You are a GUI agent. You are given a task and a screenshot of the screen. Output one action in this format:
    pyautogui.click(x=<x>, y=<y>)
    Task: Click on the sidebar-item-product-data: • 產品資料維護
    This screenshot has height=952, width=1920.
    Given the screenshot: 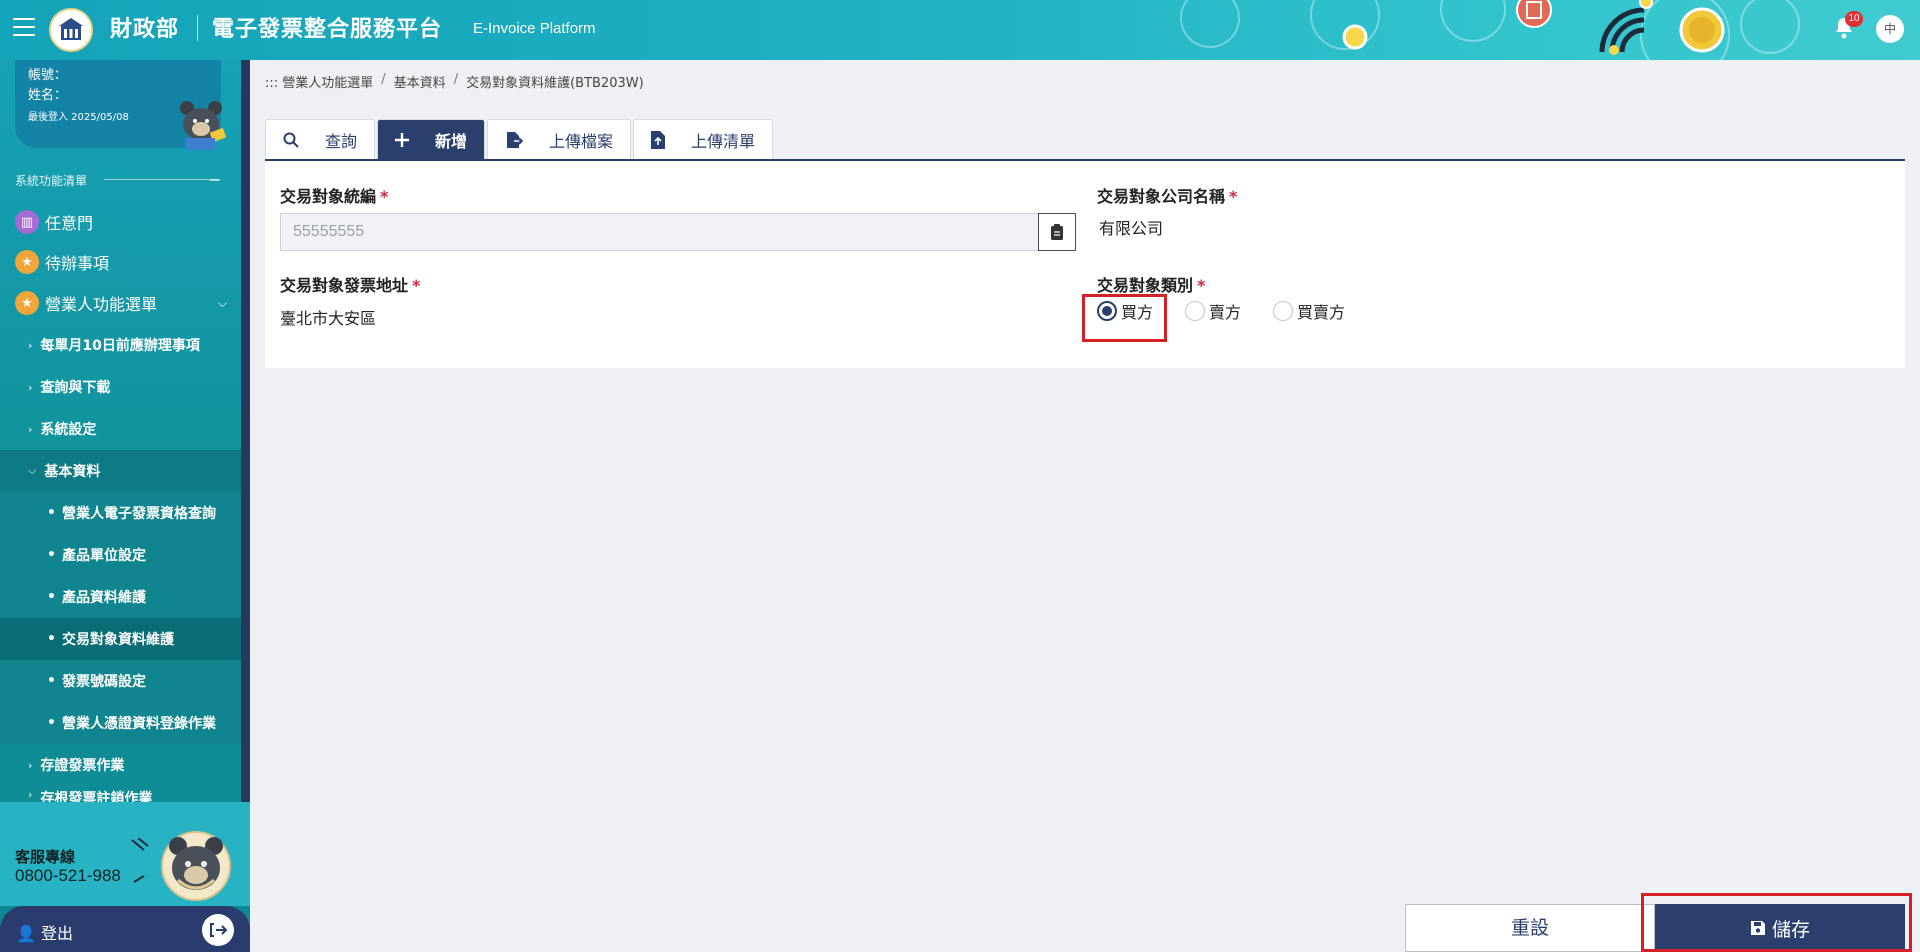 What is the action you would take?
    pyautogui.click(x=120, y=597)
    